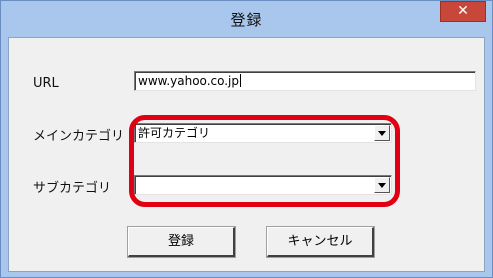  I want to click on text-caret, so click(240, 80).